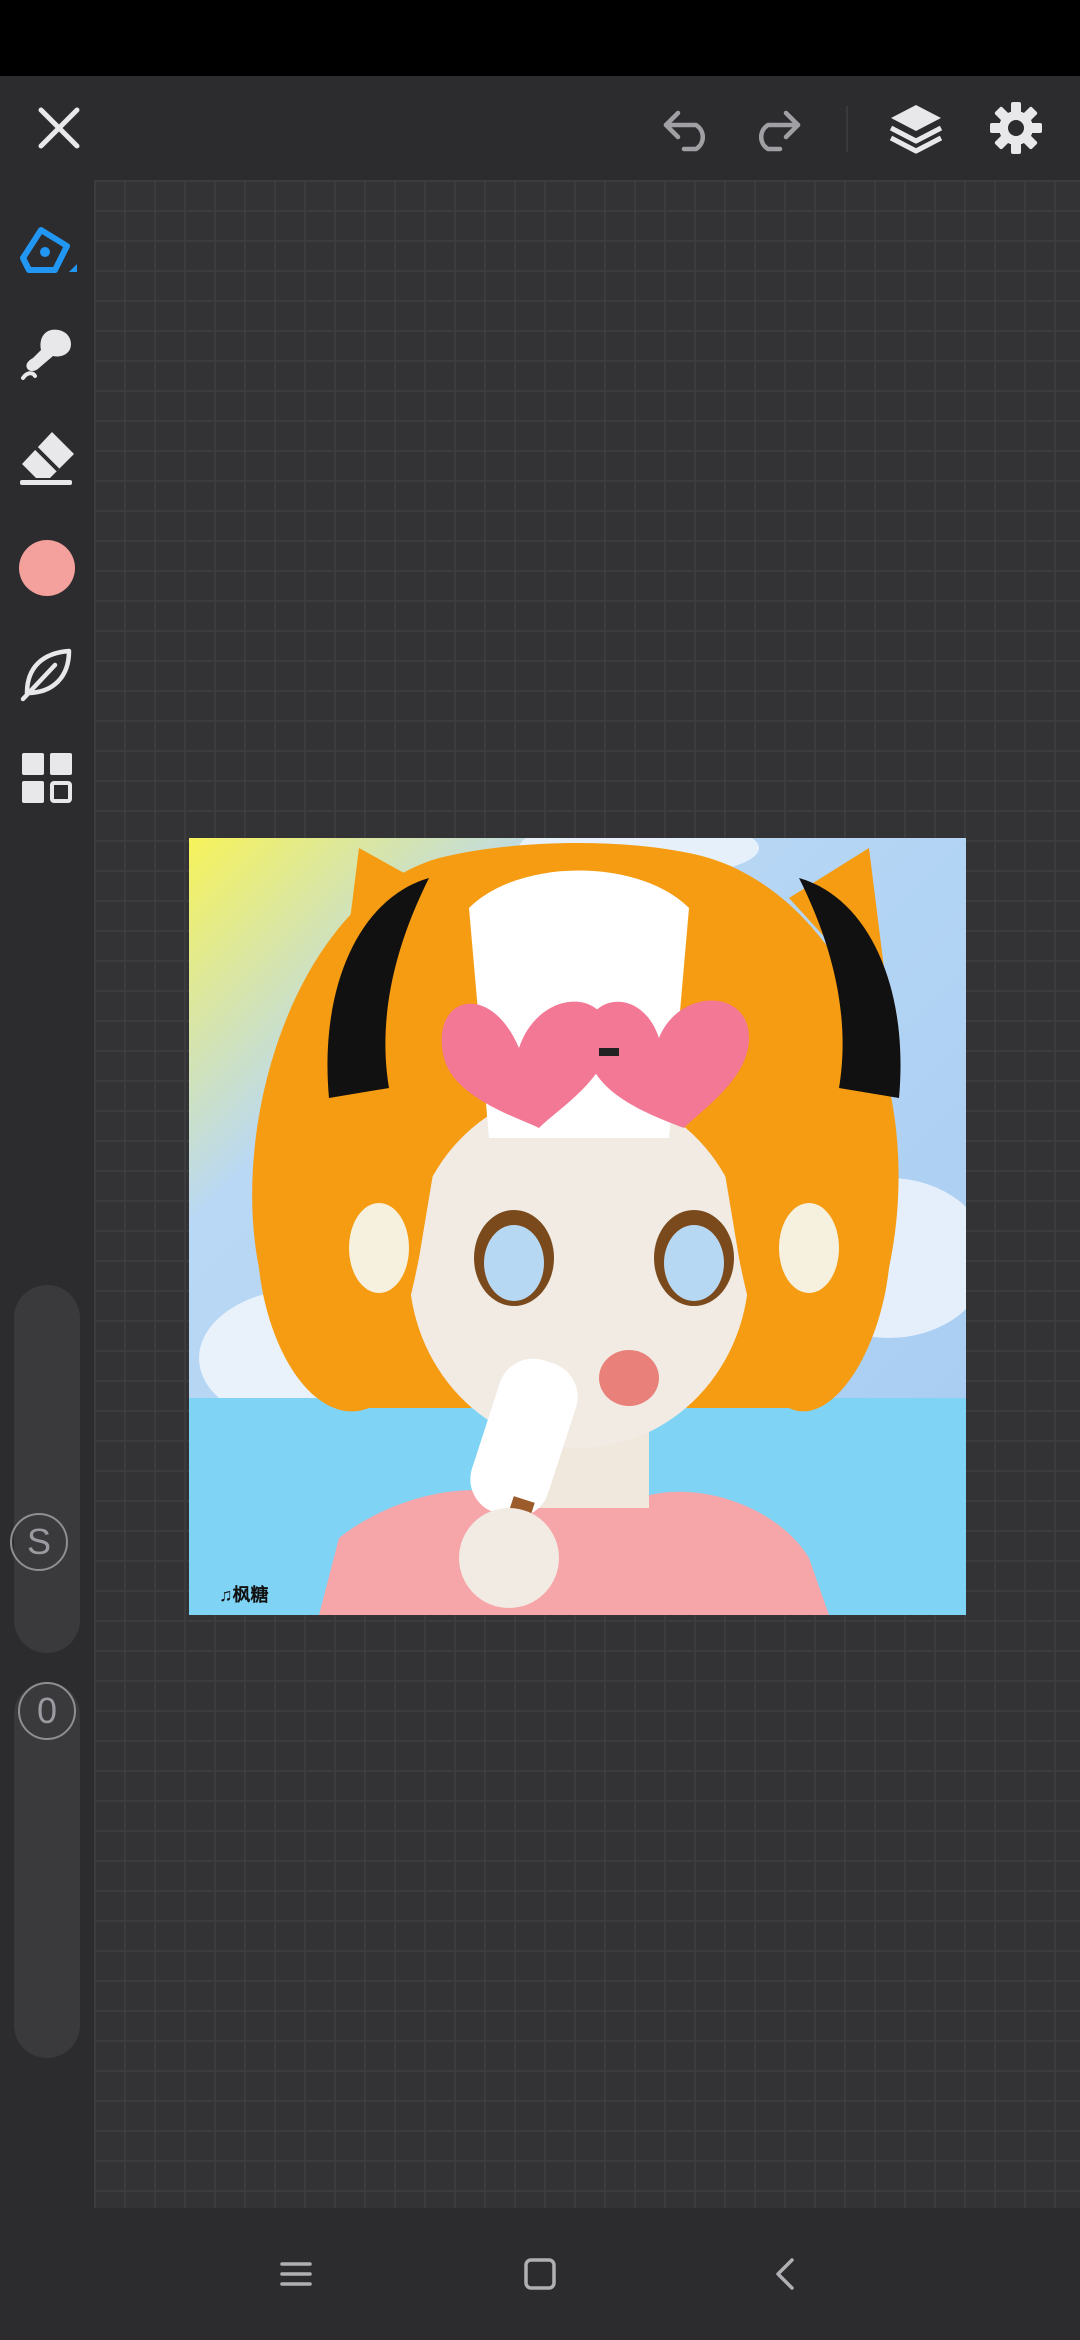  What do you see at coordinates (779, 131) in the screenshot?
I see `redo-icon` at bounding box center [779, 131].